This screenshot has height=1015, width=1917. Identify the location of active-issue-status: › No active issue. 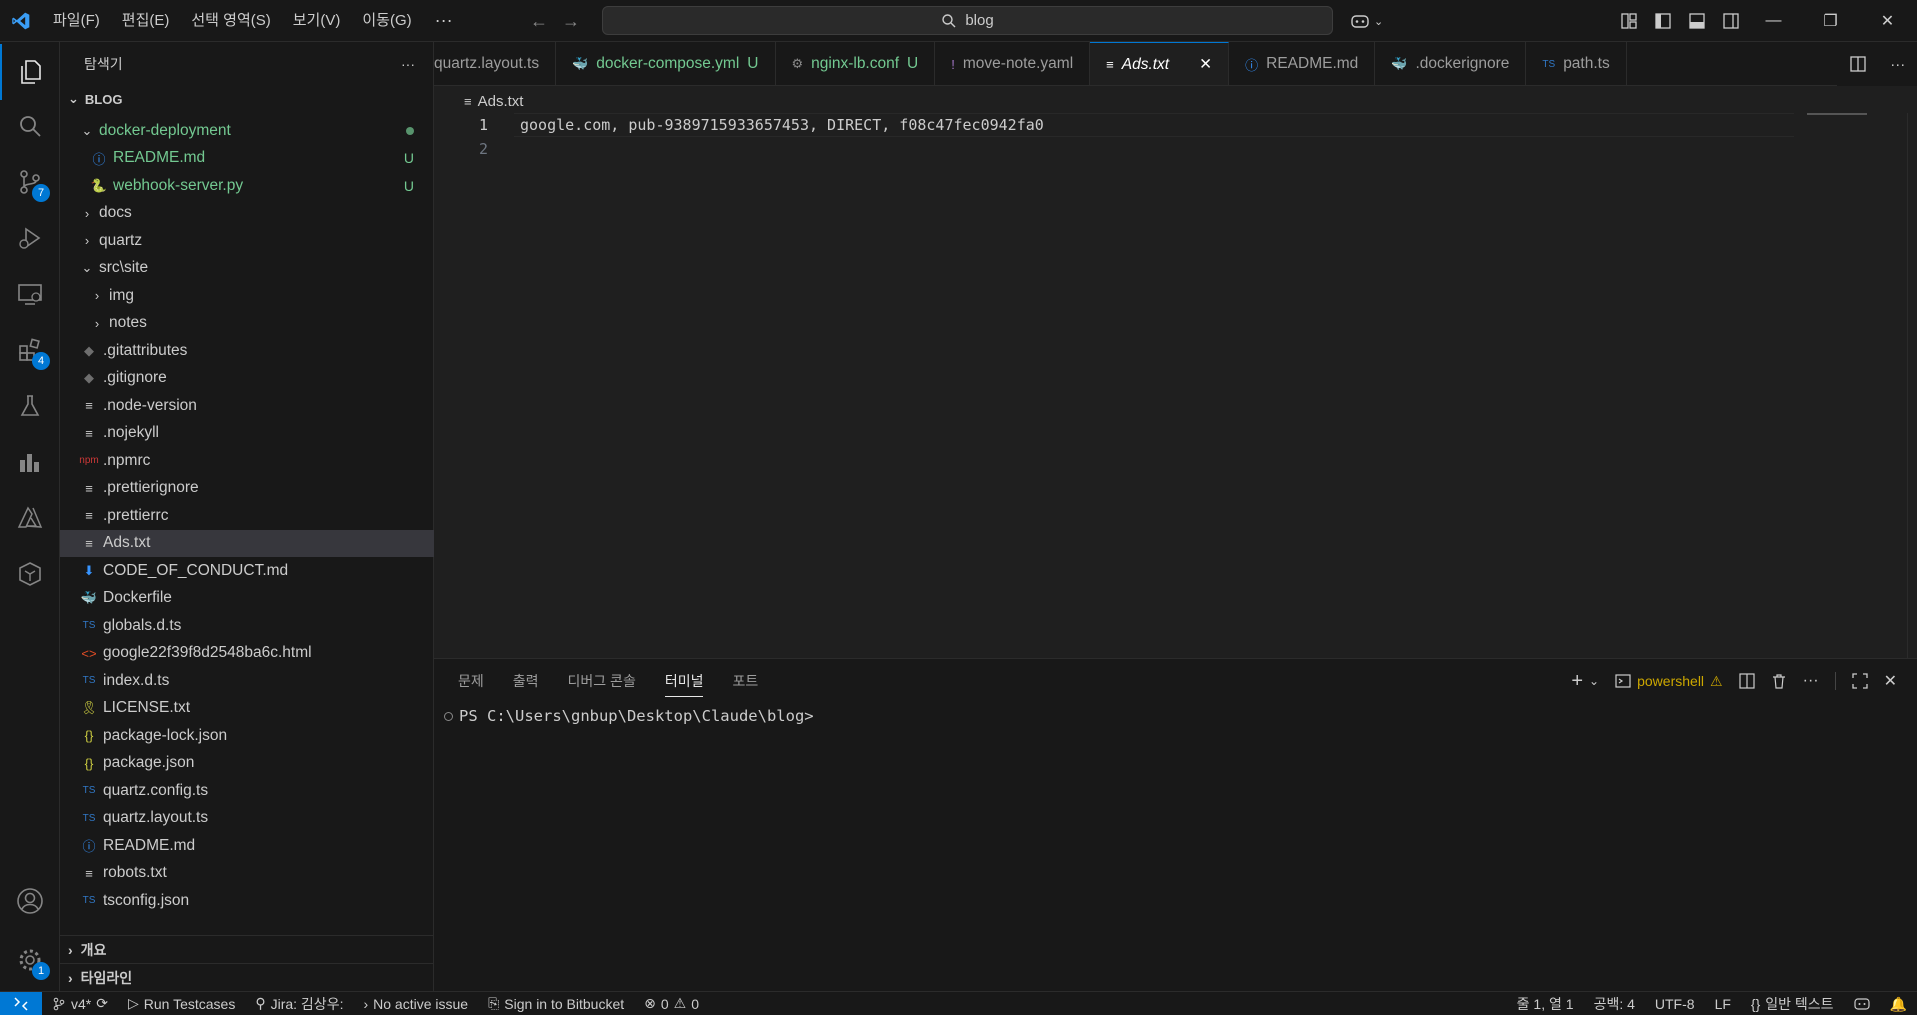
(415, 1004).